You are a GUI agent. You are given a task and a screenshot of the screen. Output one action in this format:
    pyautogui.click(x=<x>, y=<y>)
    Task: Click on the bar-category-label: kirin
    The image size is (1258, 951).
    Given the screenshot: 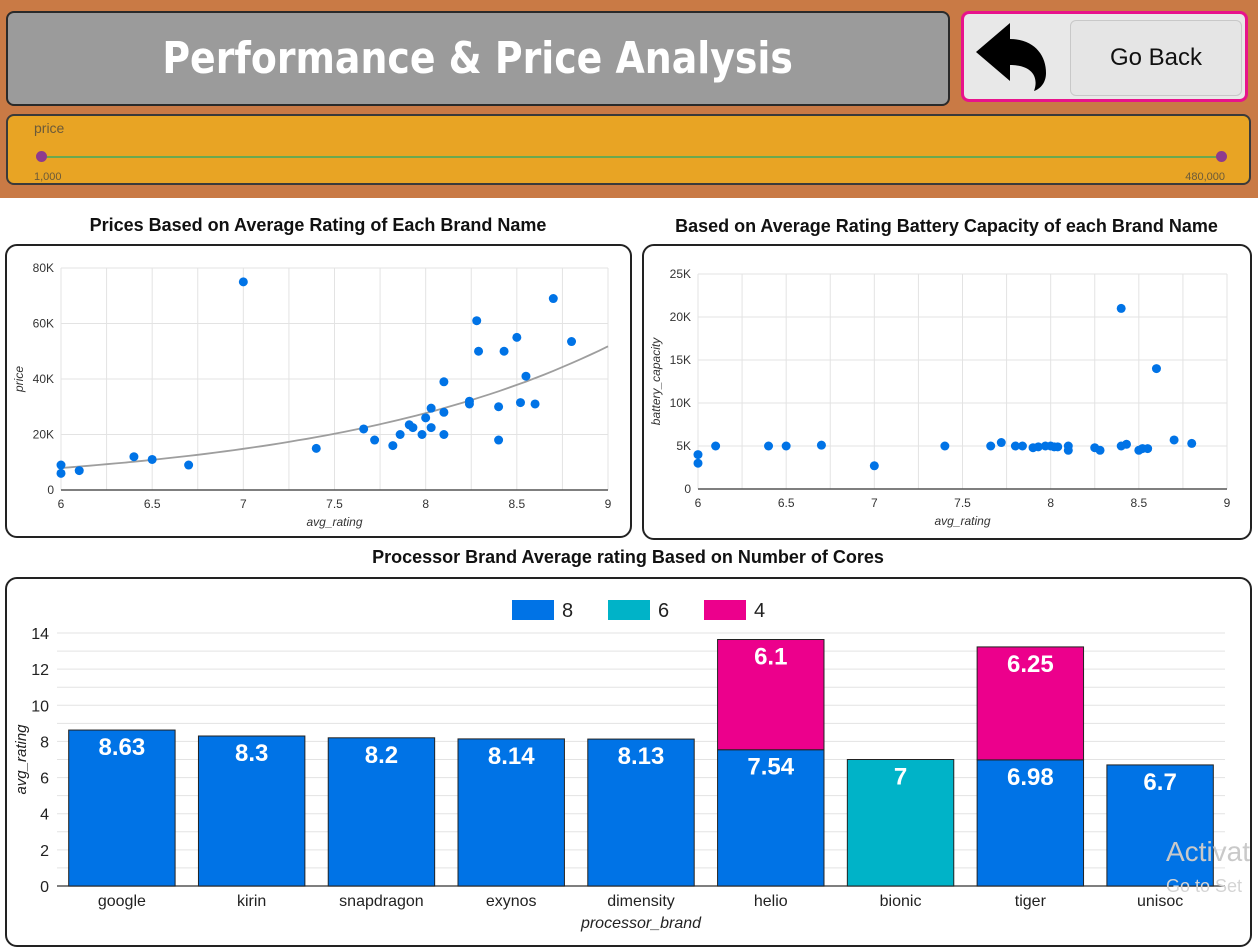 What is the action you would take?
    pyautogui.click(x=251, y=901)
    